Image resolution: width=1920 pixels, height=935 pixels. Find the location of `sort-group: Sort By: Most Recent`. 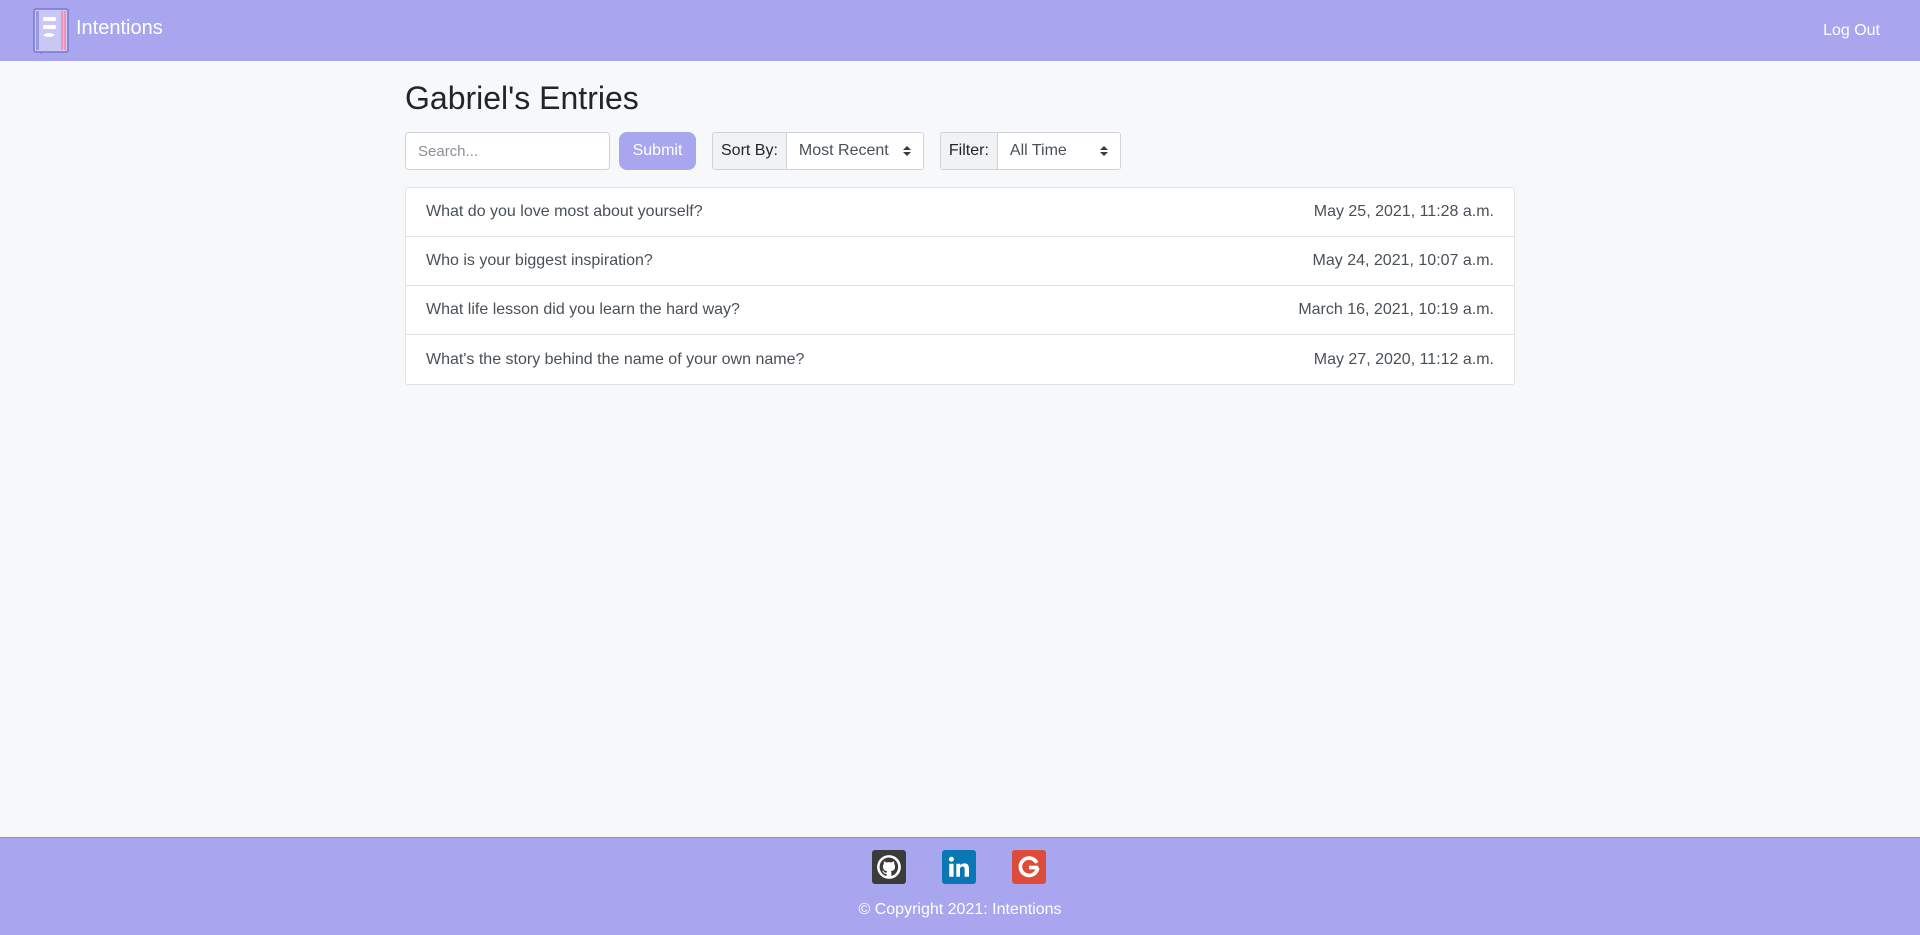

sort-group: Sort By: Most Recent is located at coordinates (818, 151).